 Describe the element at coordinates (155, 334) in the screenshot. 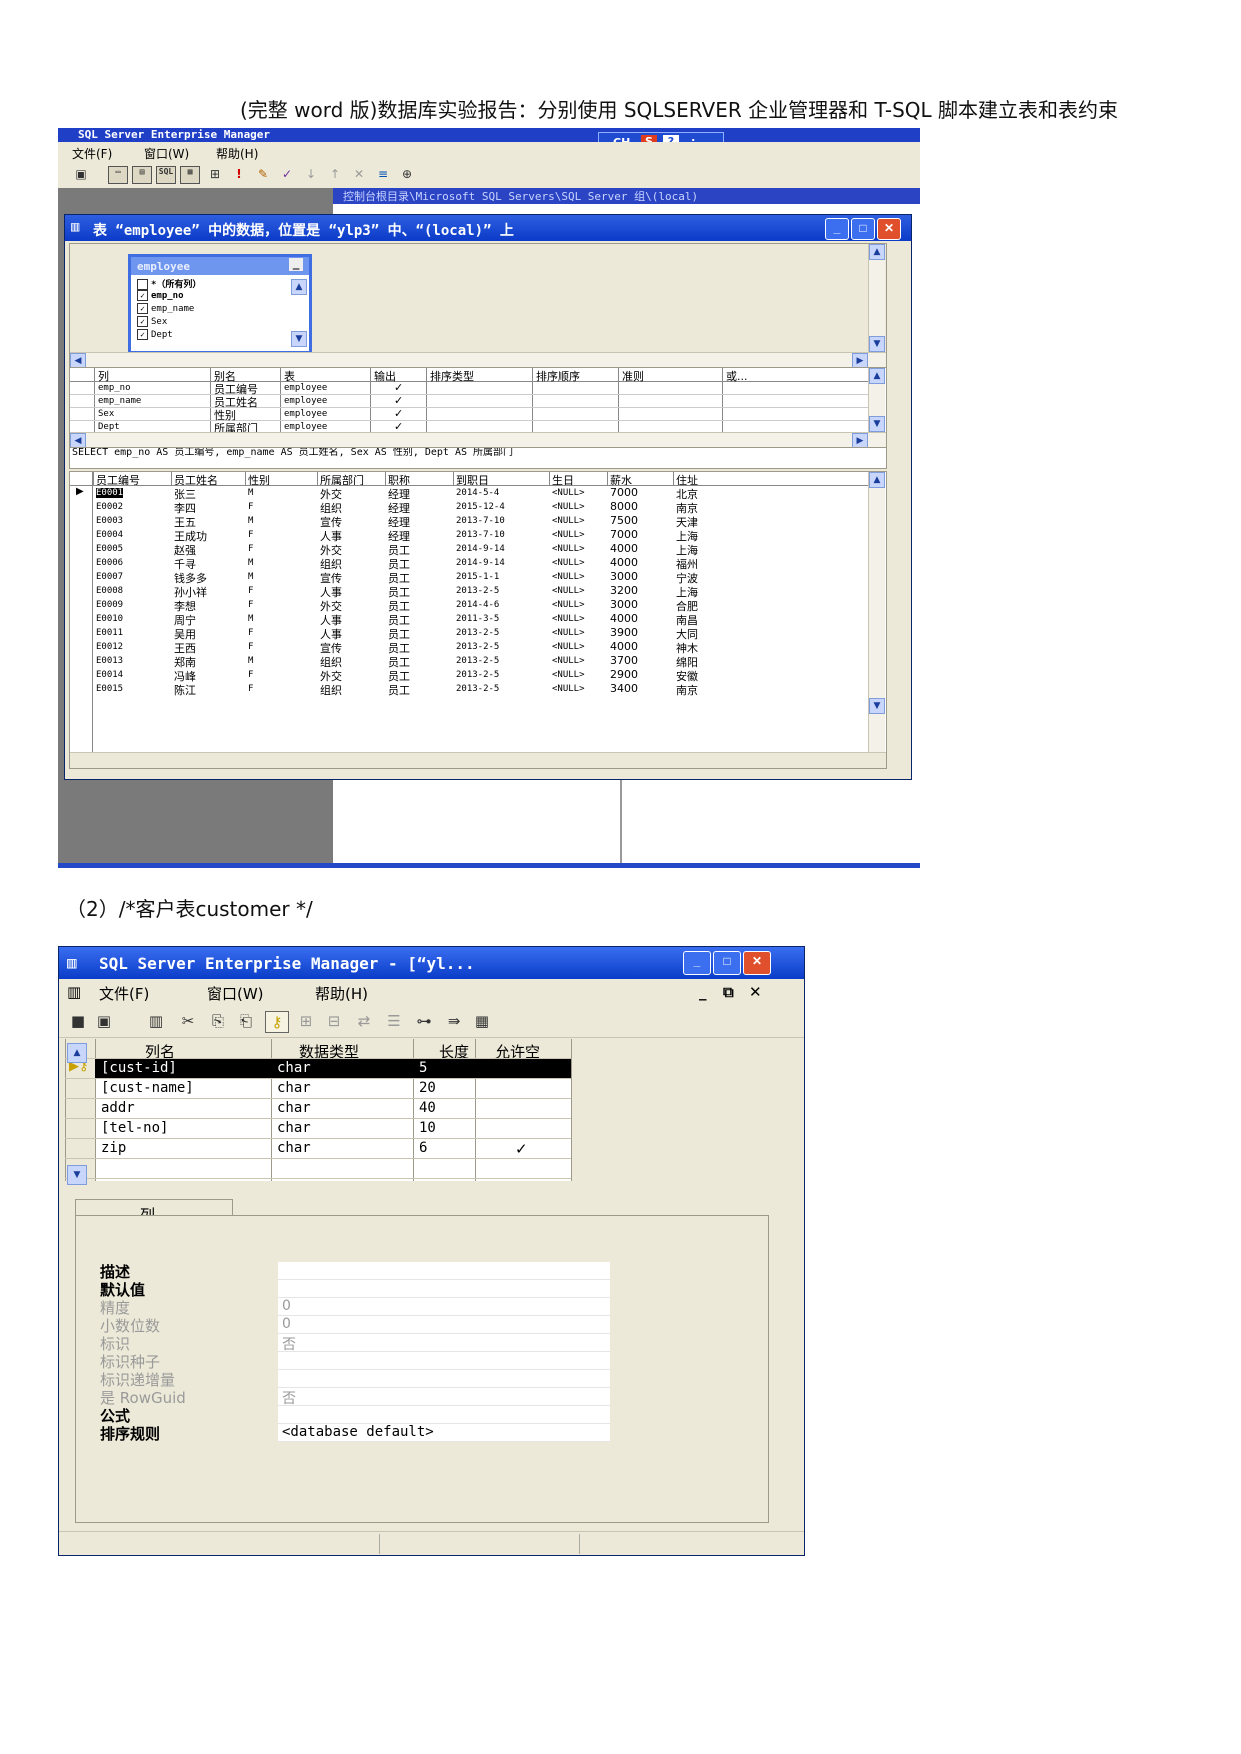

I see `column-item-dept: ✓ Dept` at that location.